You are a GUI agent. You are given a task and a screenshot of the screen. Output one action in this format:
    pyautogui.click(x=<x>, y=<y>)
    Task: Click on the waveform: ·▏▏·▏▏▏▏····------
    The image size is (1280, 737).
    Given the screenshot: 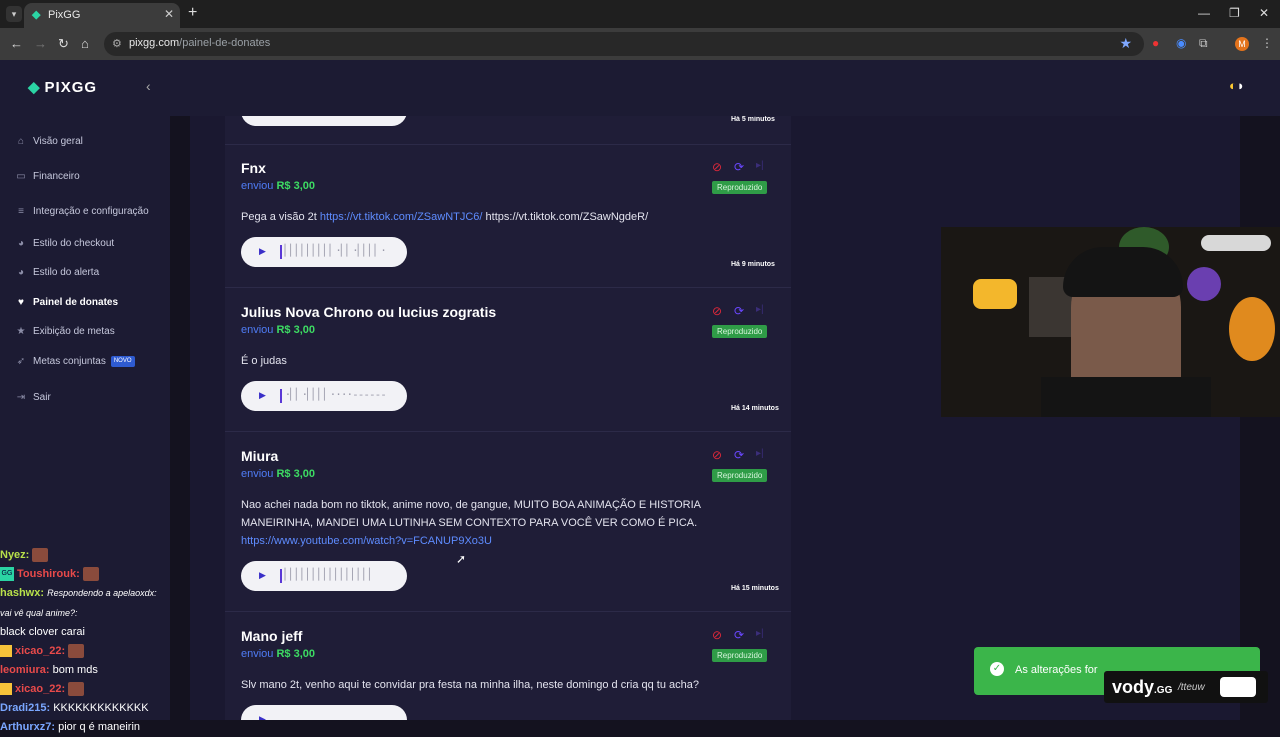 What is the action you would take?
    pyautogui.click(x=333, y=394)
    